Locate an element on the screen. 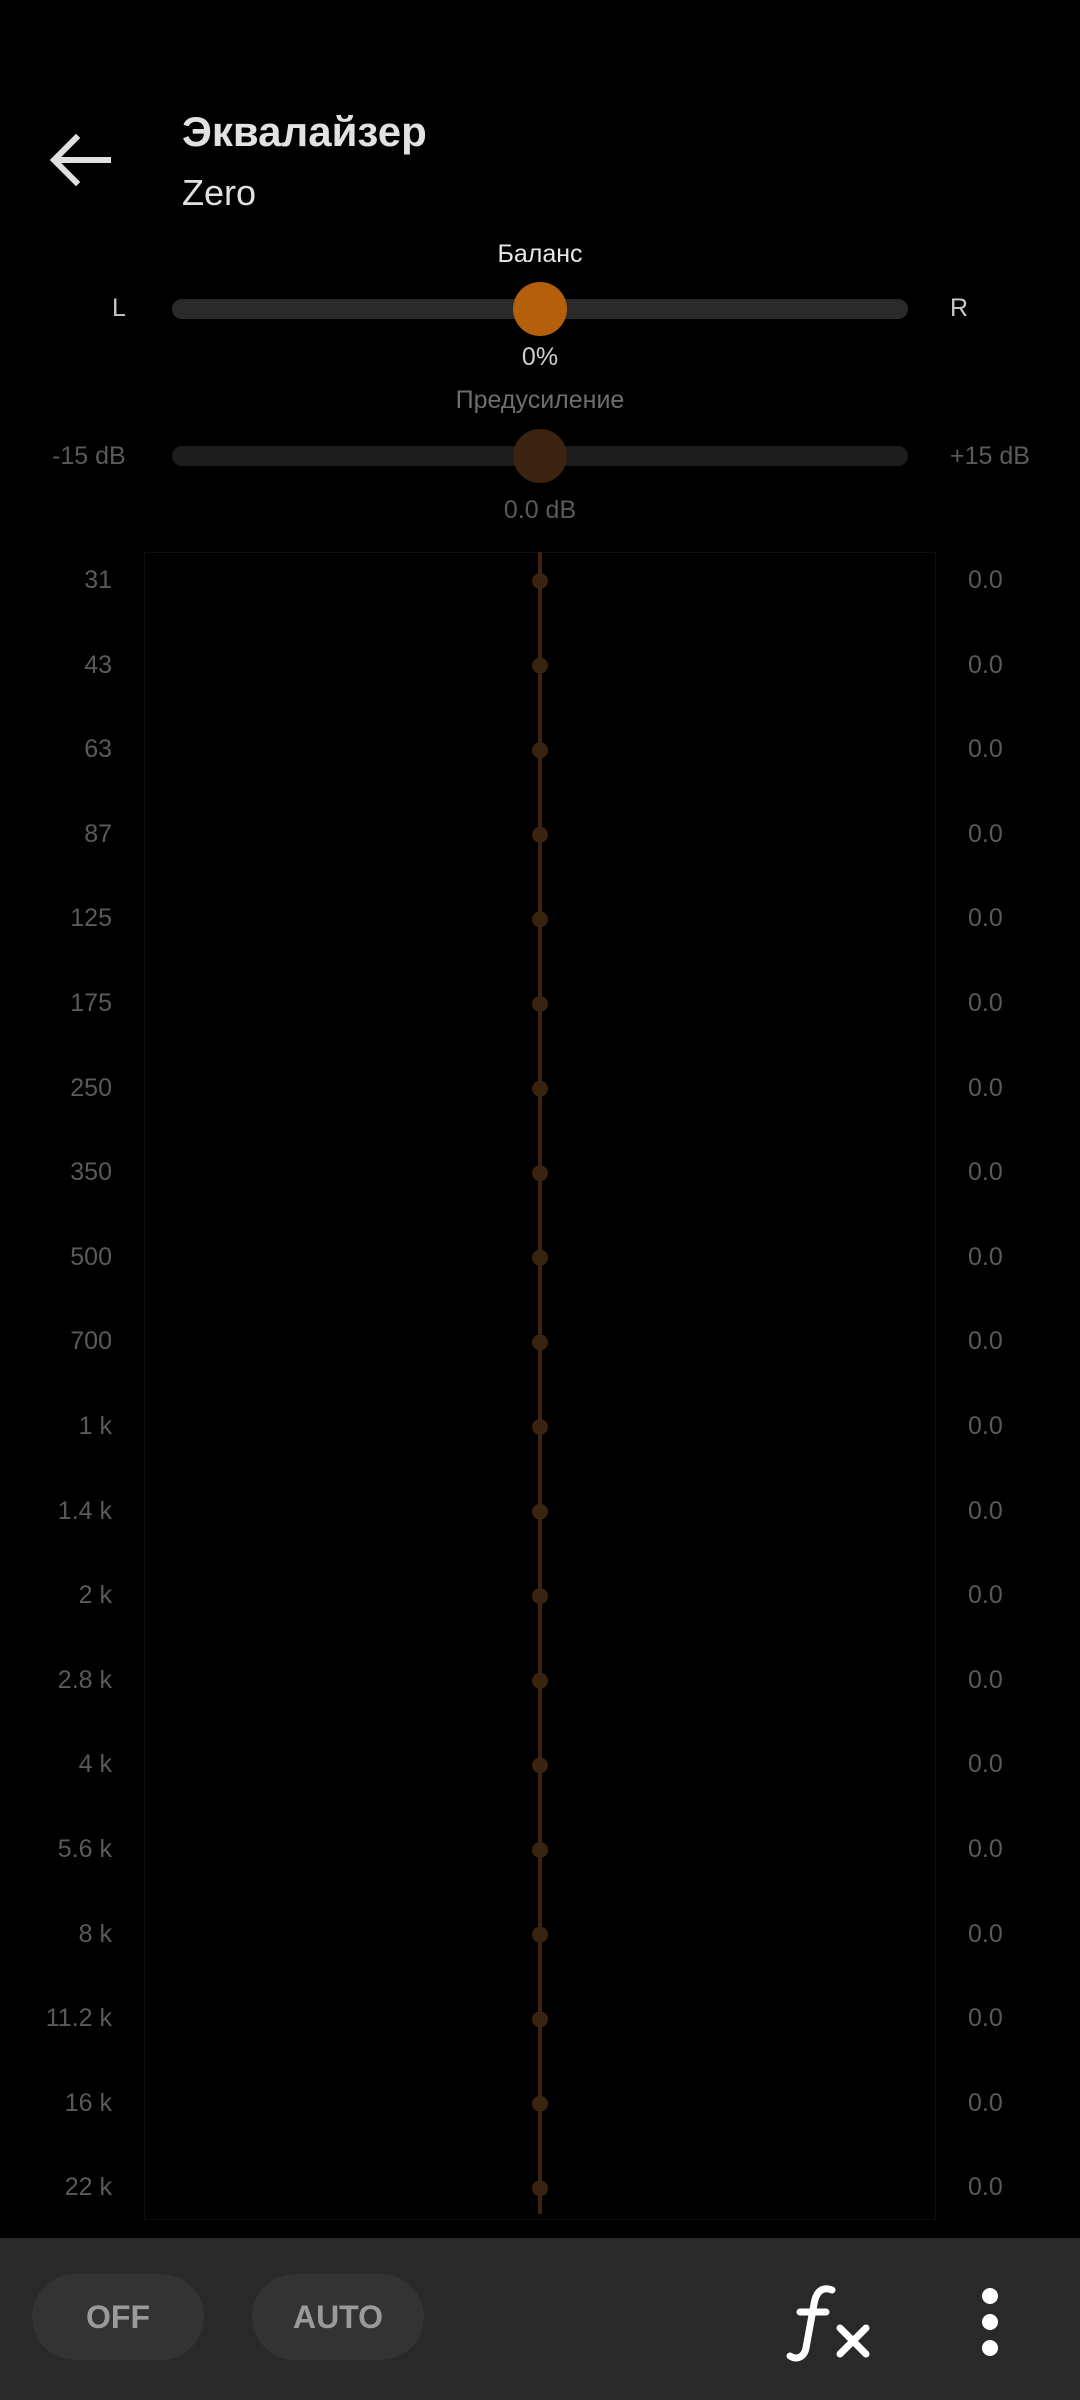 This screenshot has width=1080, height=2400. band-frequency-label: 31 is located at coordinates (98, 580).